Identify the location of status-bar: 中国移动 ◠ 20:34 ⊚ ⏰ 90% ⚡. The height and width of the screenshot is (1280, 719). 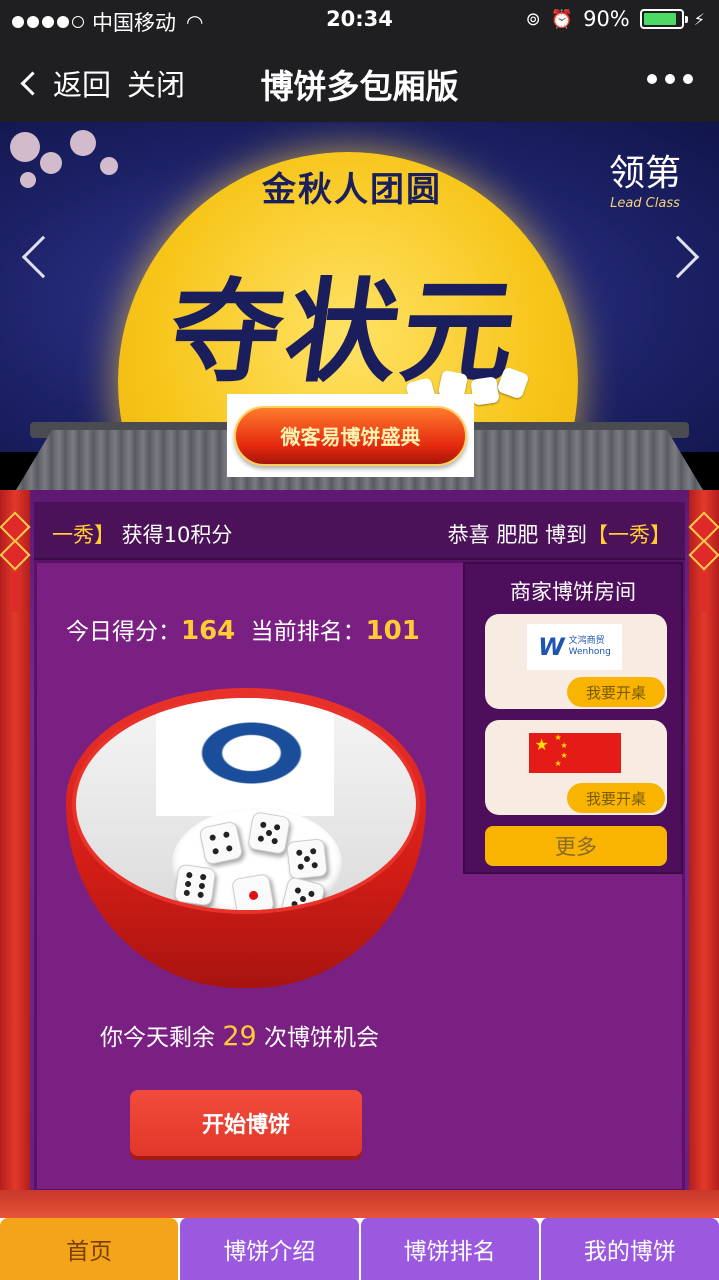
(359, 20).